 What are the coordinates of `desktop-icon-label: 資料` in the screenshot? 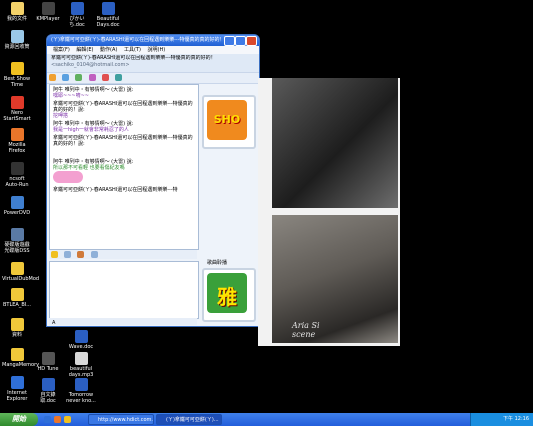 It's located at (16, 335).